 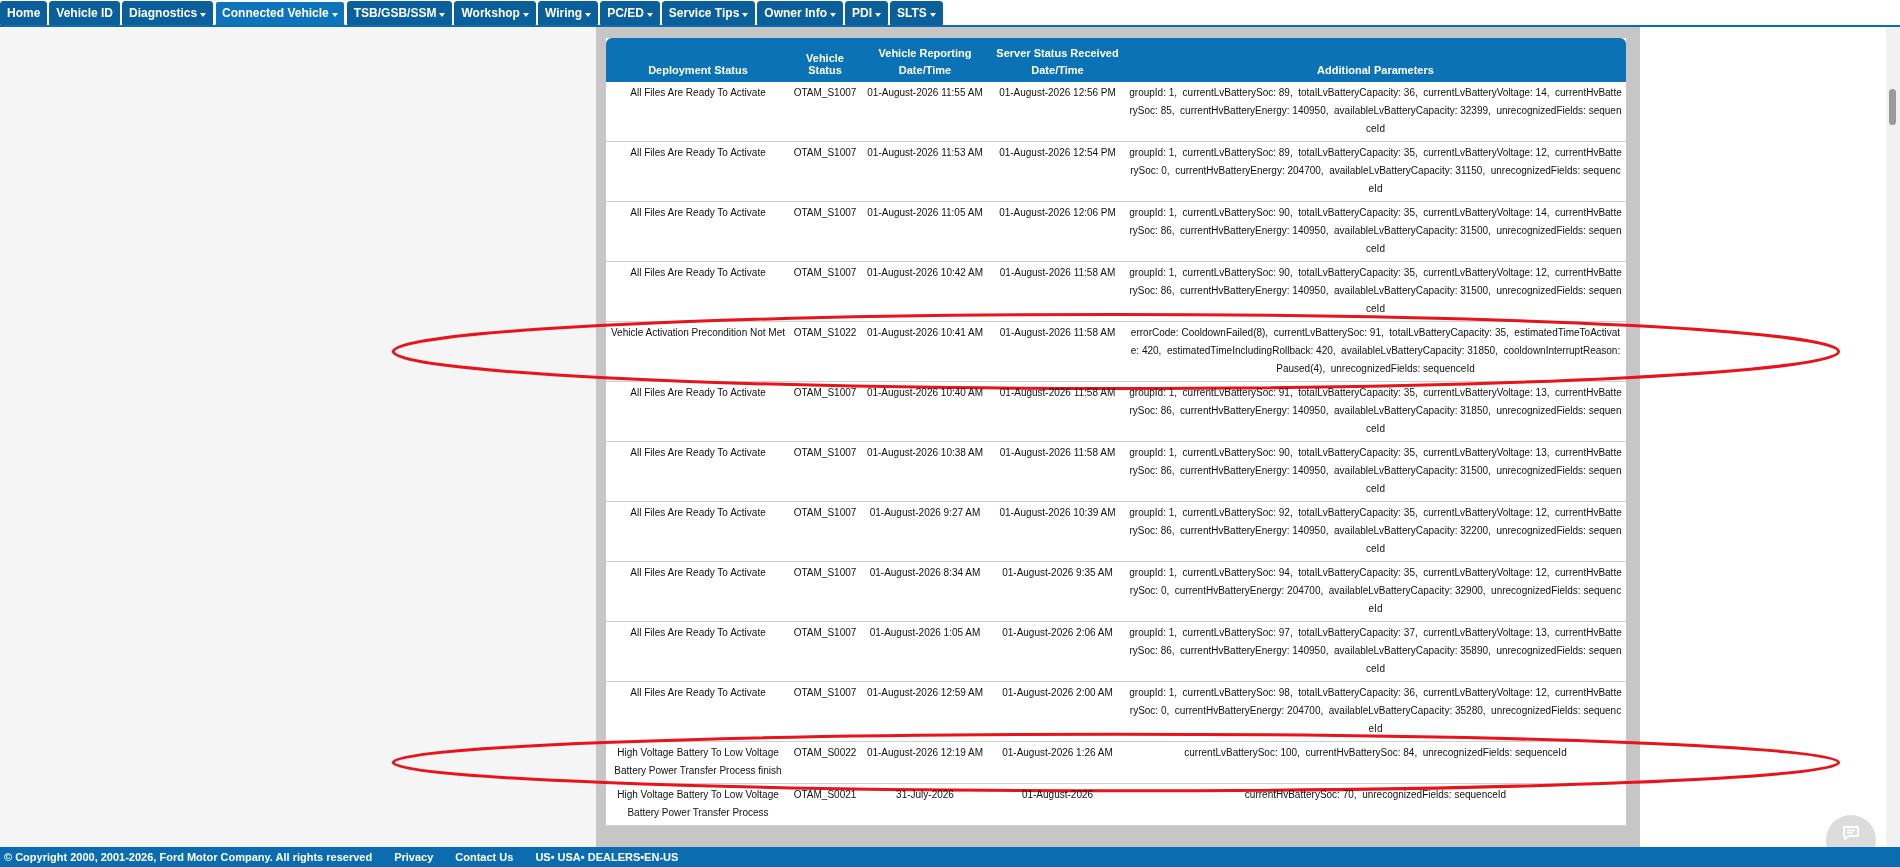 I want to click on nav-tab: PDI, so click(x=866, y=13).